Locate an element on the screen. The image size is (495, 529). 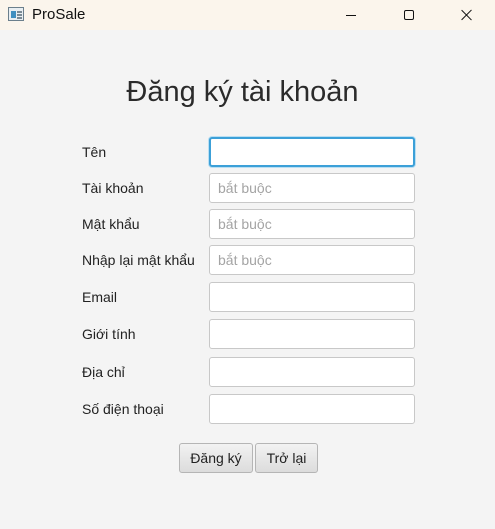
app-window-icon is located at coordinates (16, 14).